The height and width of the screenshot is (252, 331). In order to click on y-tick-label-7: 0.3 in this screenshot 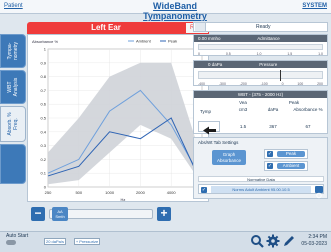, I will do `click(43, 145)`.